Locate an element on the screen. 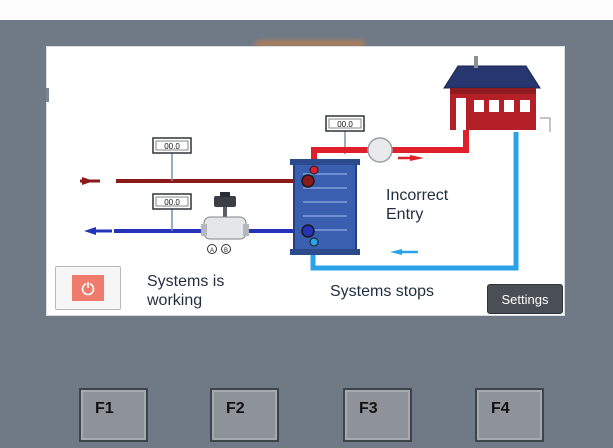 The image size is (613, 448). f2-key: F2 is located at coordinates (244, 415).